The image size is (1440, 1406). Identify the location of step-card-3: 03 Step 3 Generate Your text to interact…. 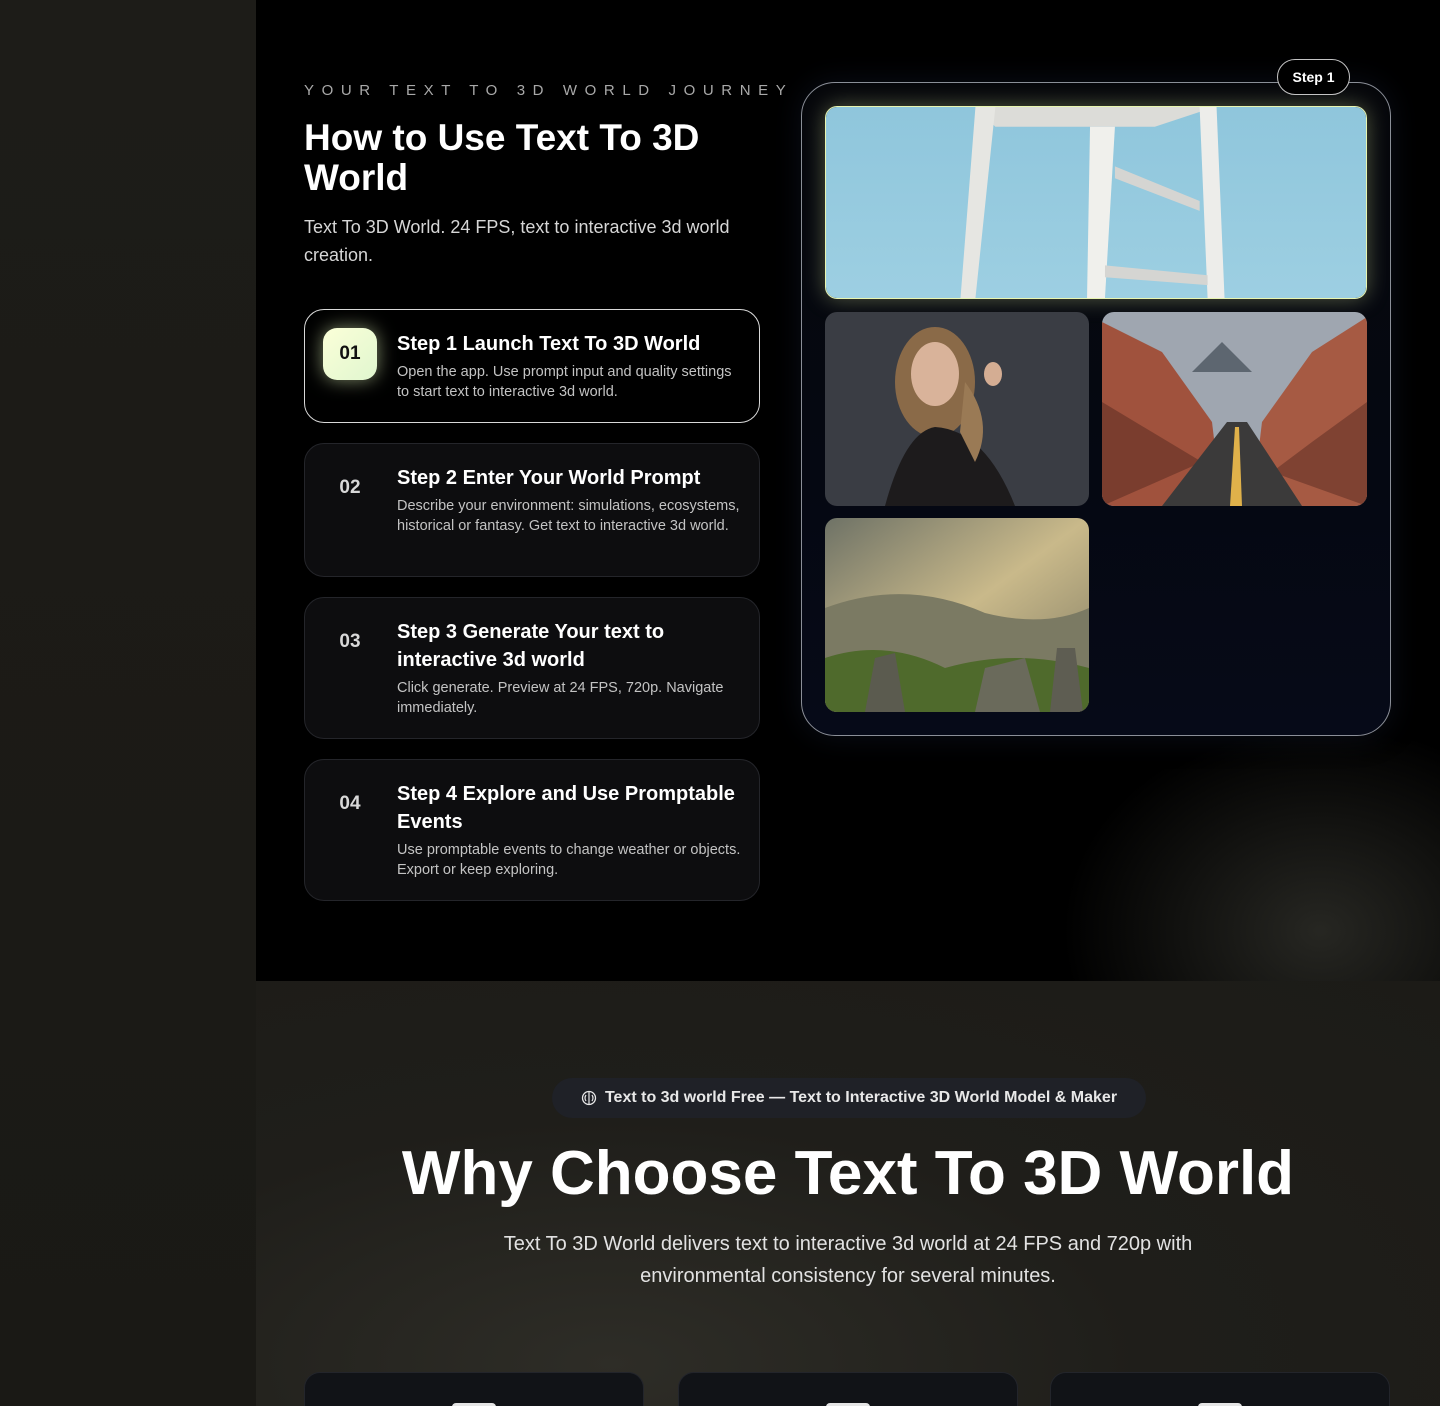
(532, 668).